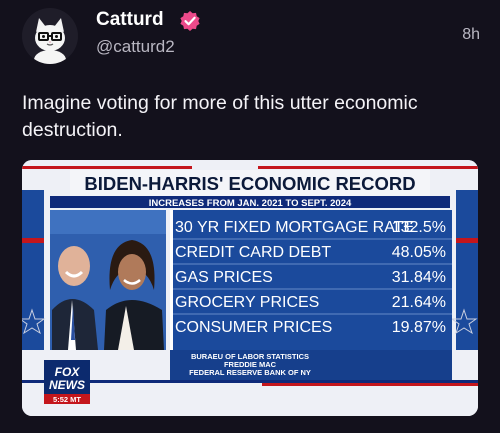 This screenshot has width=500, height=433. Describe the element at coordinates (419, 227) in the screenshot. I see `stat-value: 132.5%` at that location.